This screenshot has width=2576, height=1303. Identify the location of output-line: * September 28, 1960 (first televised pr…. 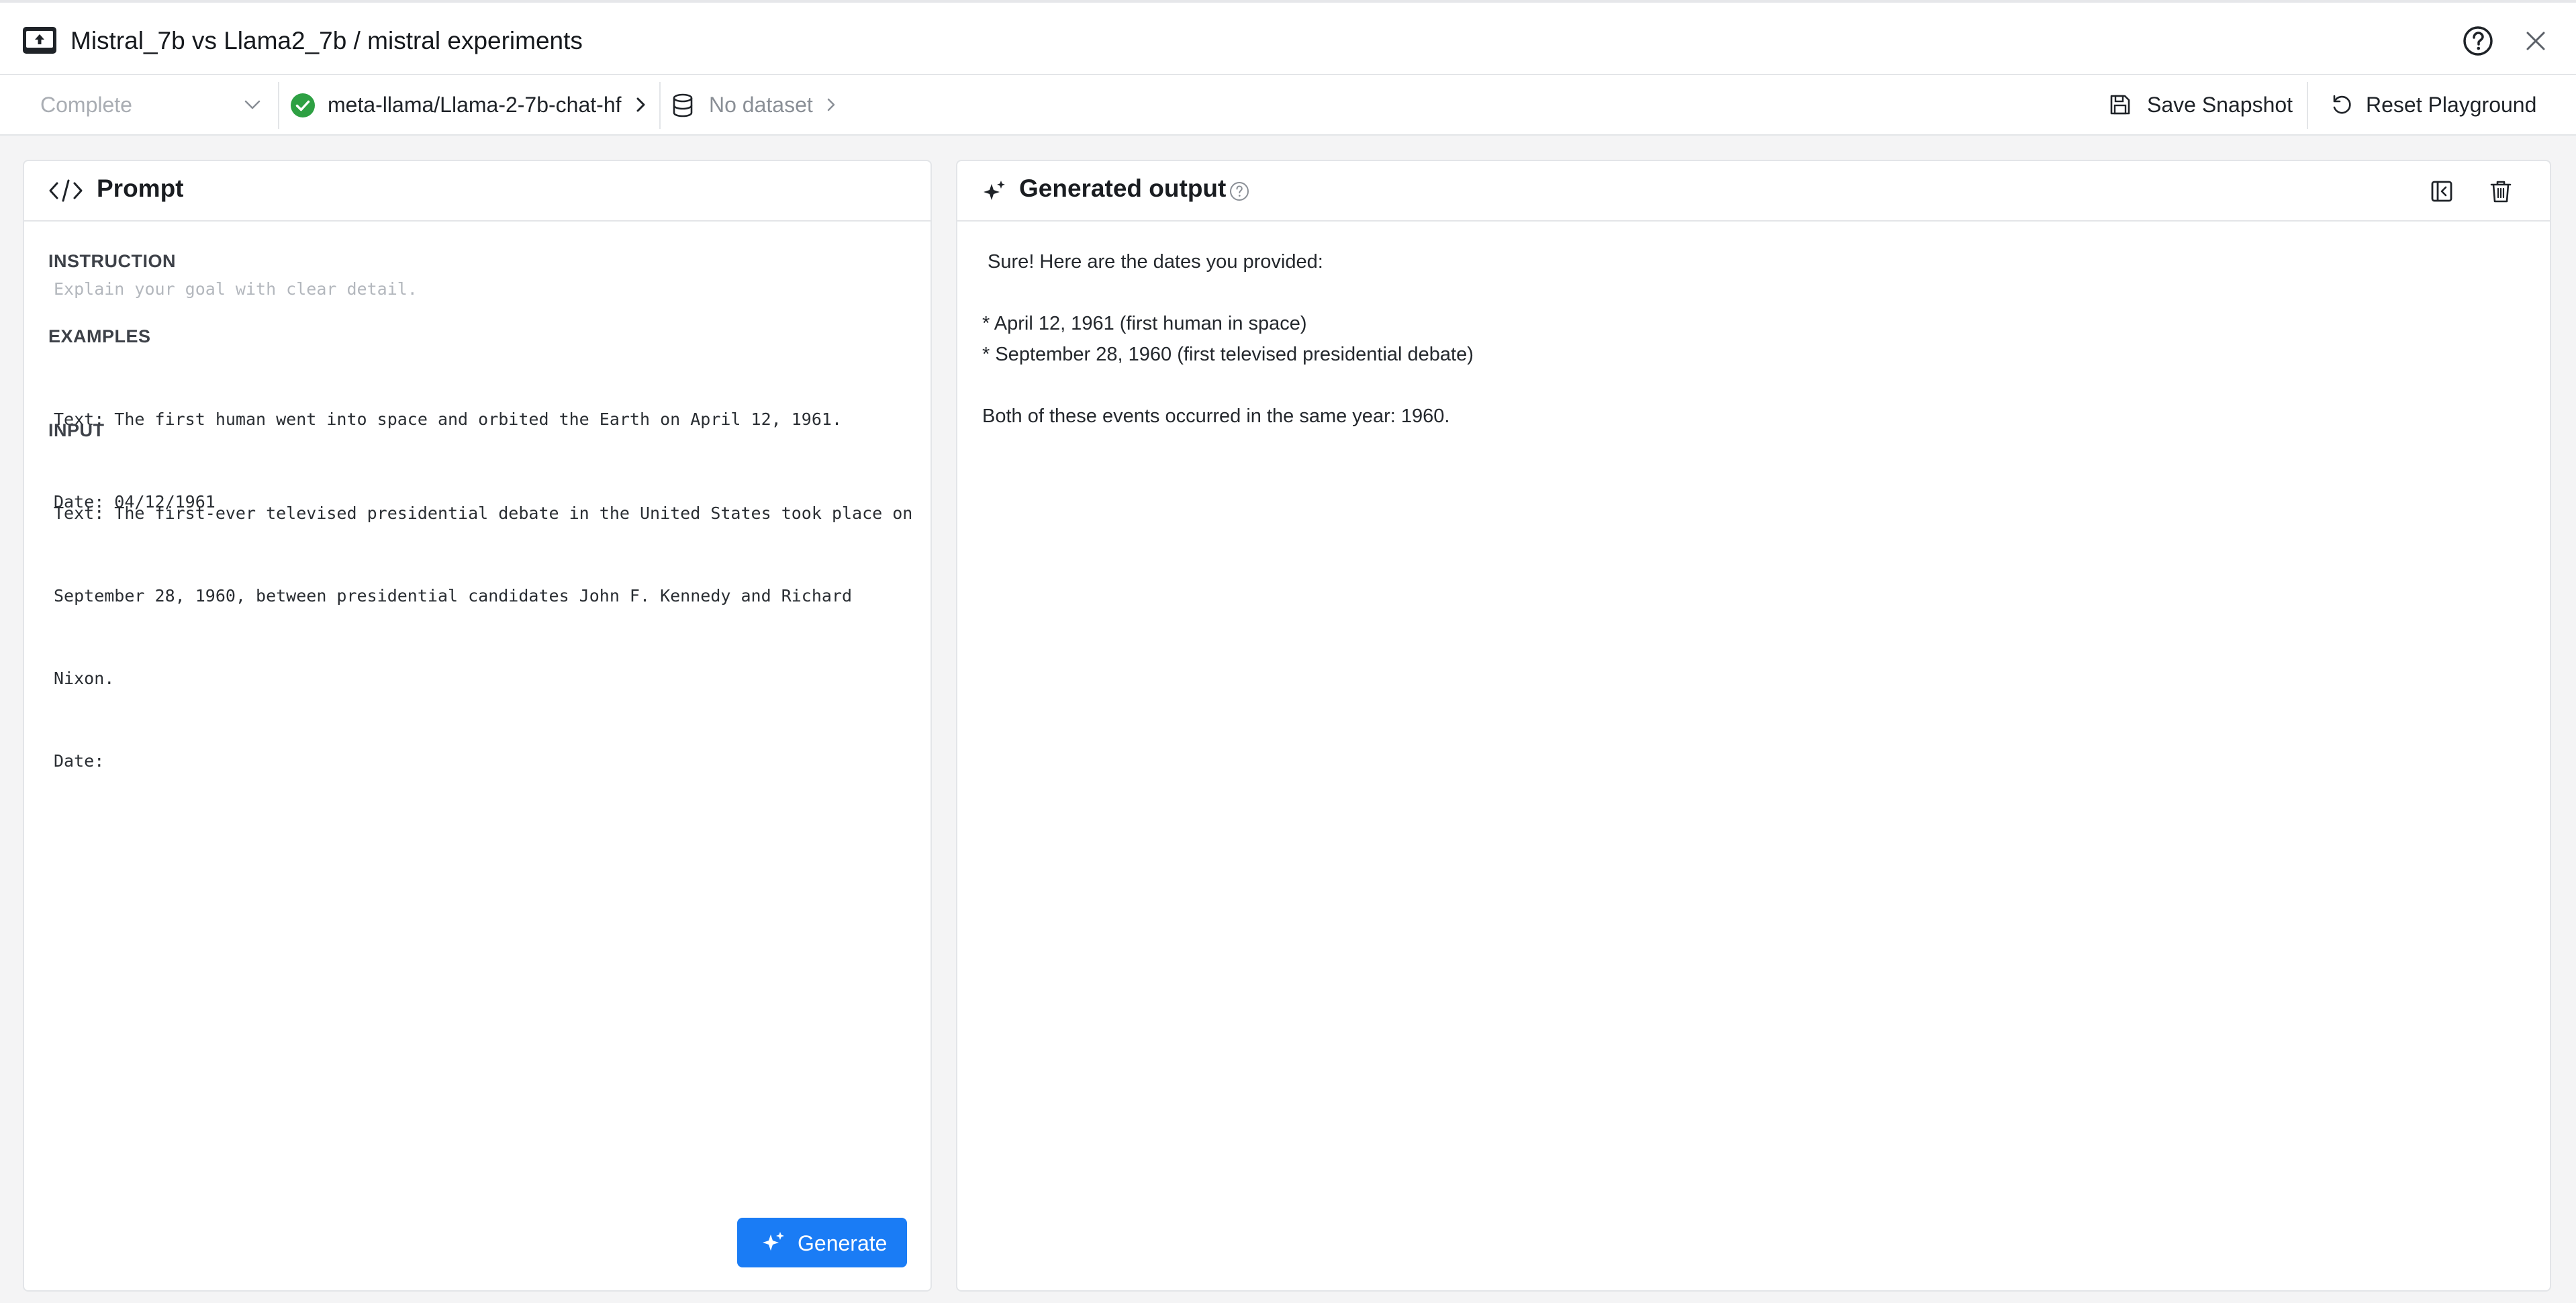
(1228, 354).